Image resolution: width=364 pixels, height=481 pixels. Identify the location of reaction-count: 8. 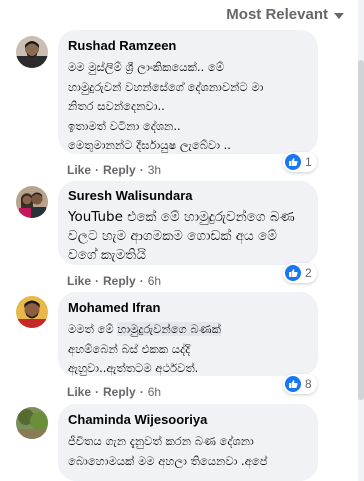
(300, 384).